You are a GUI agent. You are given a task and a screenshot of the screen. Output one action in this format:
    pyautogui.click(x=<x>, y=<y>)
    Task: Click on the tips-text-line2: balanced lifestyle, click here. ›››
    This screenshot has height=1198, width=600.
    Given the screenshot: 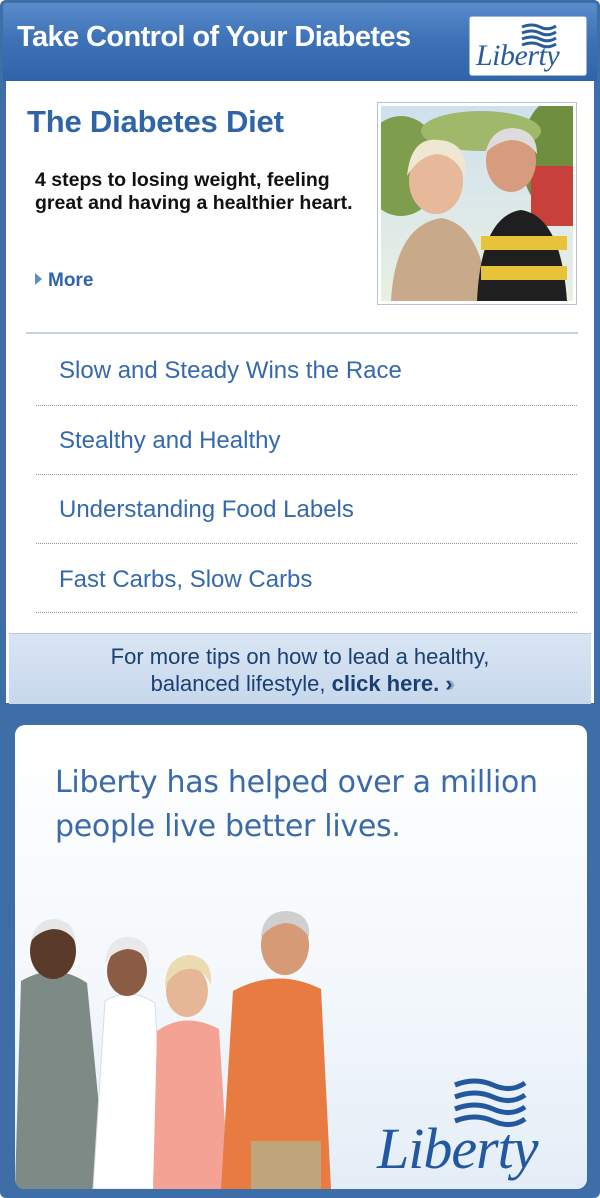 What is the action you would take?
    pyautogui.click(x=300, y=684)
    